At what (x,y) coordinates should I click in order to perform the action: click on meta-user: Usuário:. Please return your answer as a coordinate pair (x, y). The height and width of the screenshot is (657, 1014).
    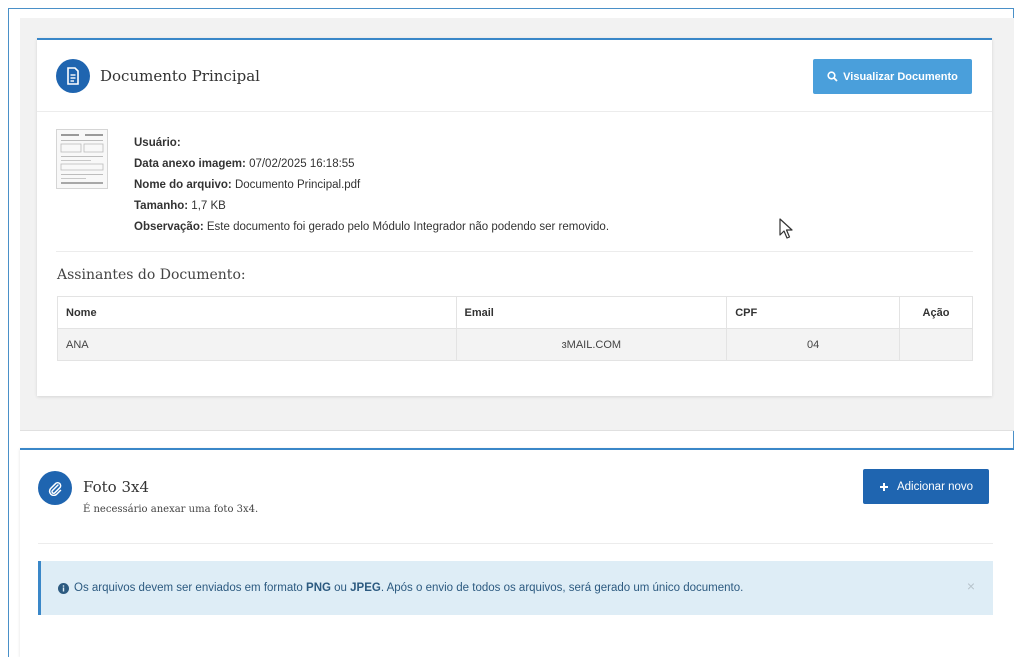
    Looking at the image, I should click on (157, 143).